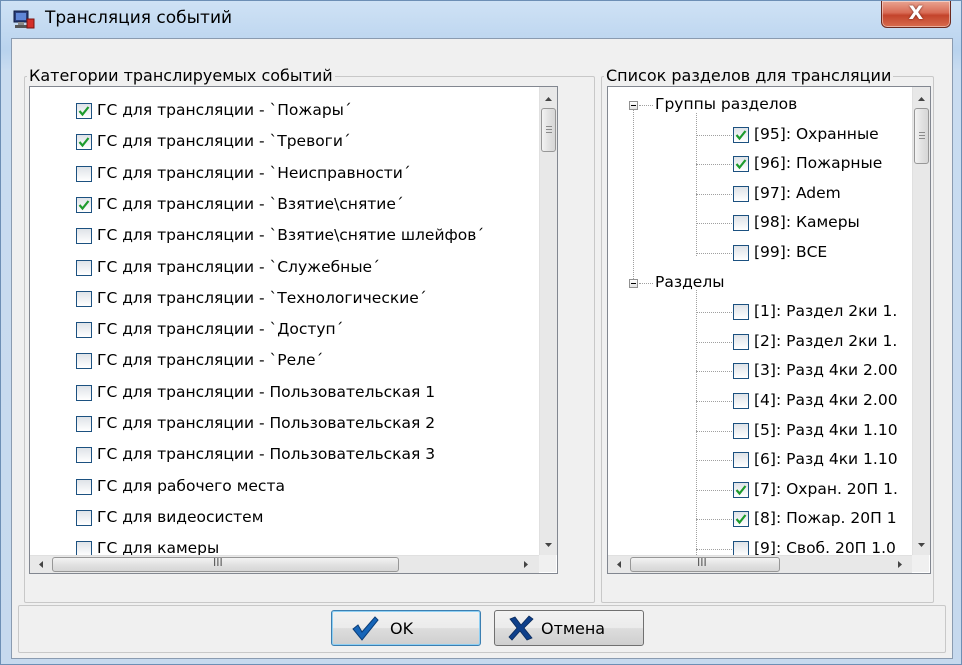  Describe the element at coordinates (797, 192) in the screenshot. I see `tree-leaf-label: [97]: Adem` at that location.